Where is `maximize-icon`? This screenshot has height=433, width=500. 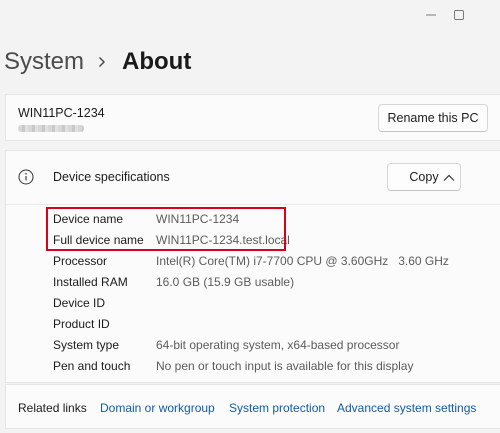 maximize-icon is located at coordinates (459, 15).